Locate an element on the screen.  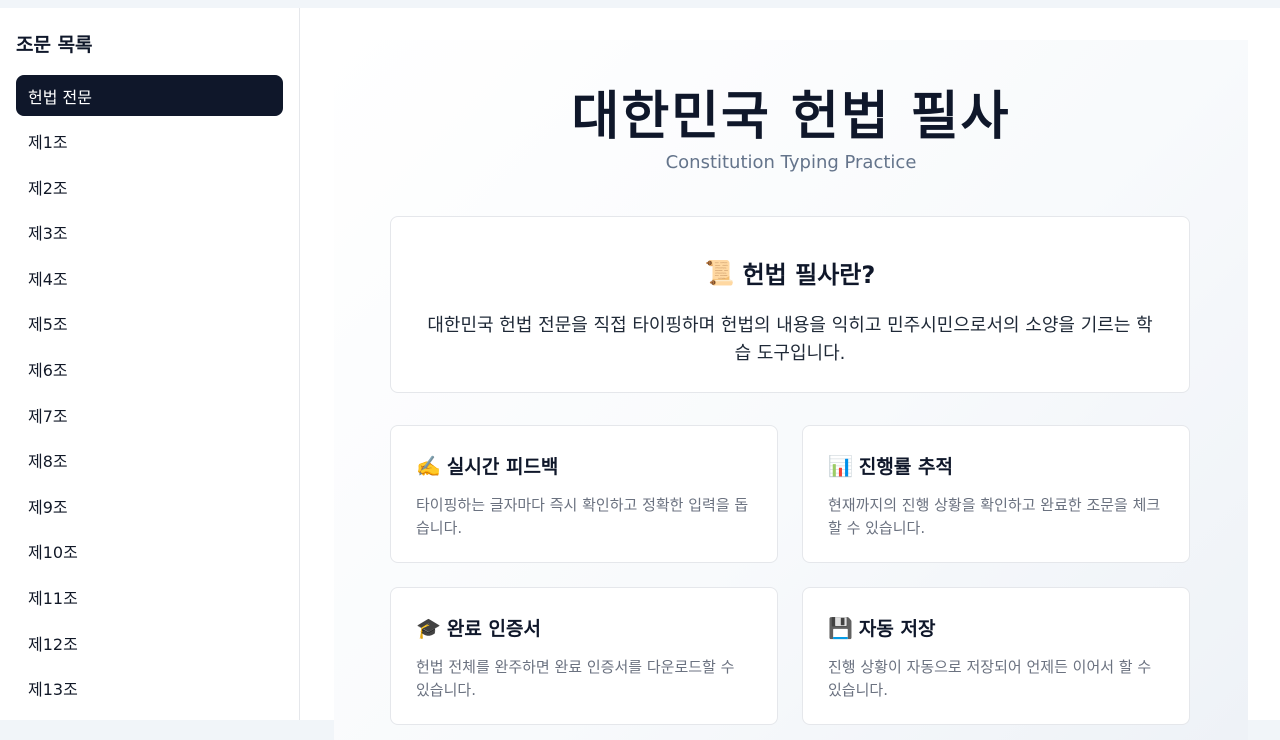
sidebar-item-article-13: 제13조 is located at coordinates (149, 688).